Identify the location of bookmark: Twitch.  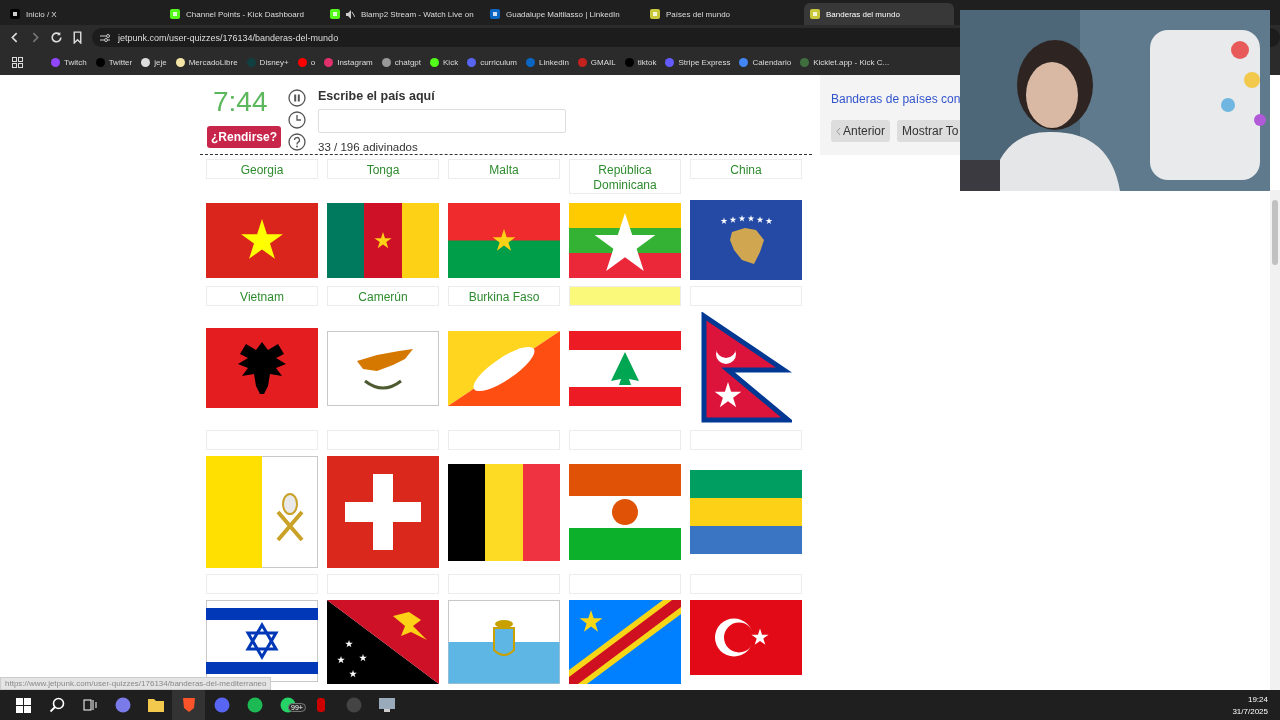
(69, 62).